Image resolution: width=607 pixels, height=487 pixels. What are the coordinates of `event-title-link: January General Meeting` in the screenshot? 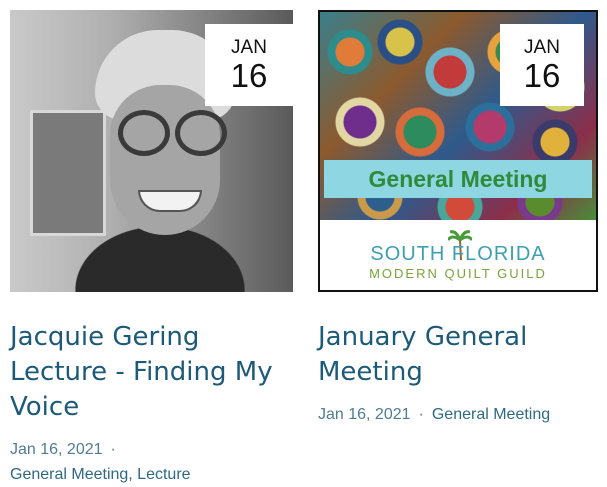 It's located at (458, 355).